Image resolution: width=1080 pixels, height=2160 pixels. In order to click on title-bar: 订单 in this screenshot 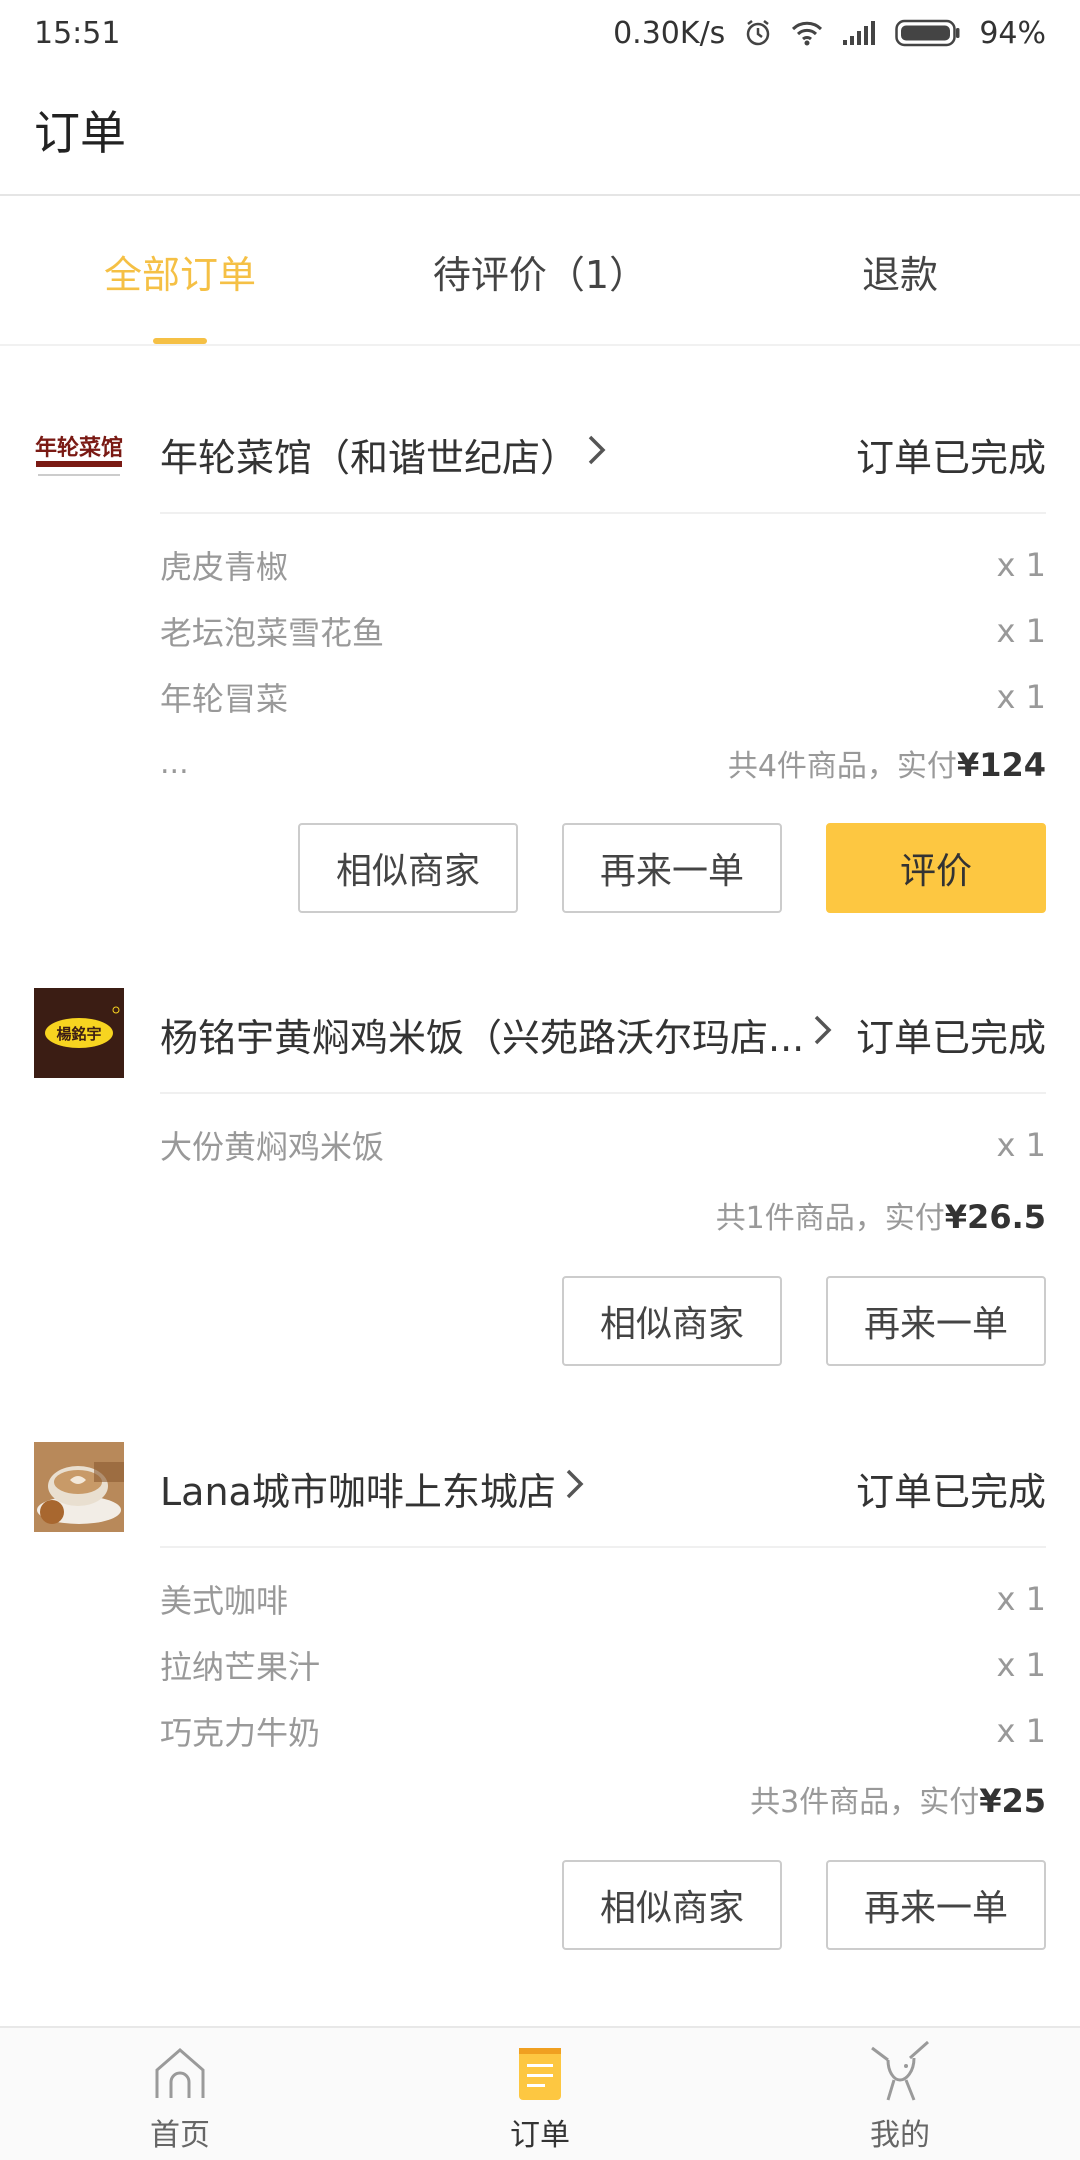, I will do `click(540, 131)`.